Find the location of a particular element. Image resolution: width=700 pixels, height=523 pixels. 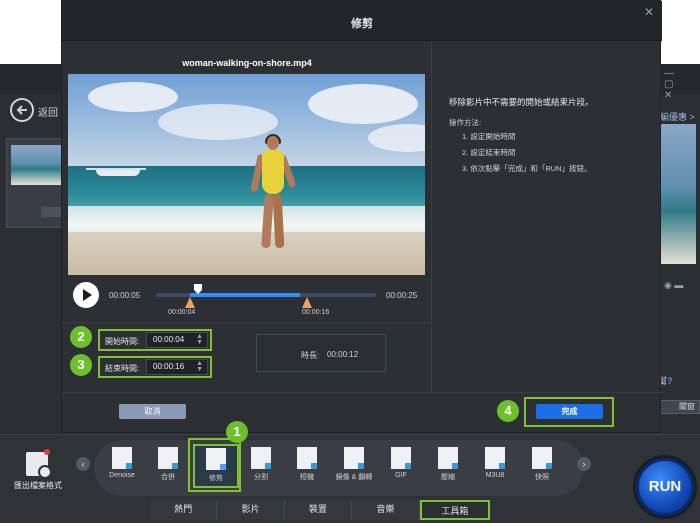

run-button: RUN is located at coordinates (665, 487).